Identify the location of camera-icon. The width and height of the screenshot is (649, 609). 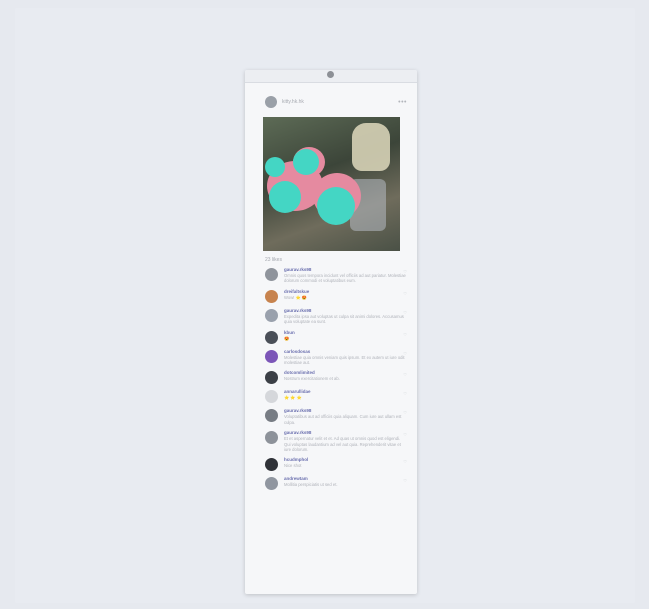
(330, 74).